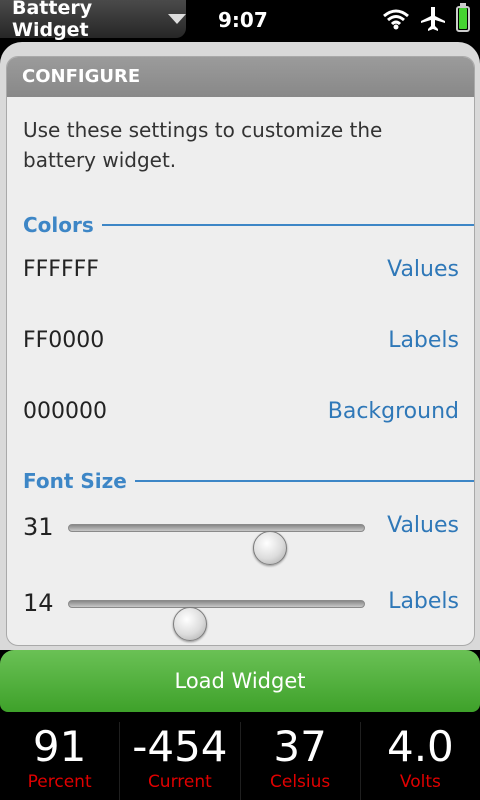  I want to click on stat-percent: 91 Percent, so click(60, 761).